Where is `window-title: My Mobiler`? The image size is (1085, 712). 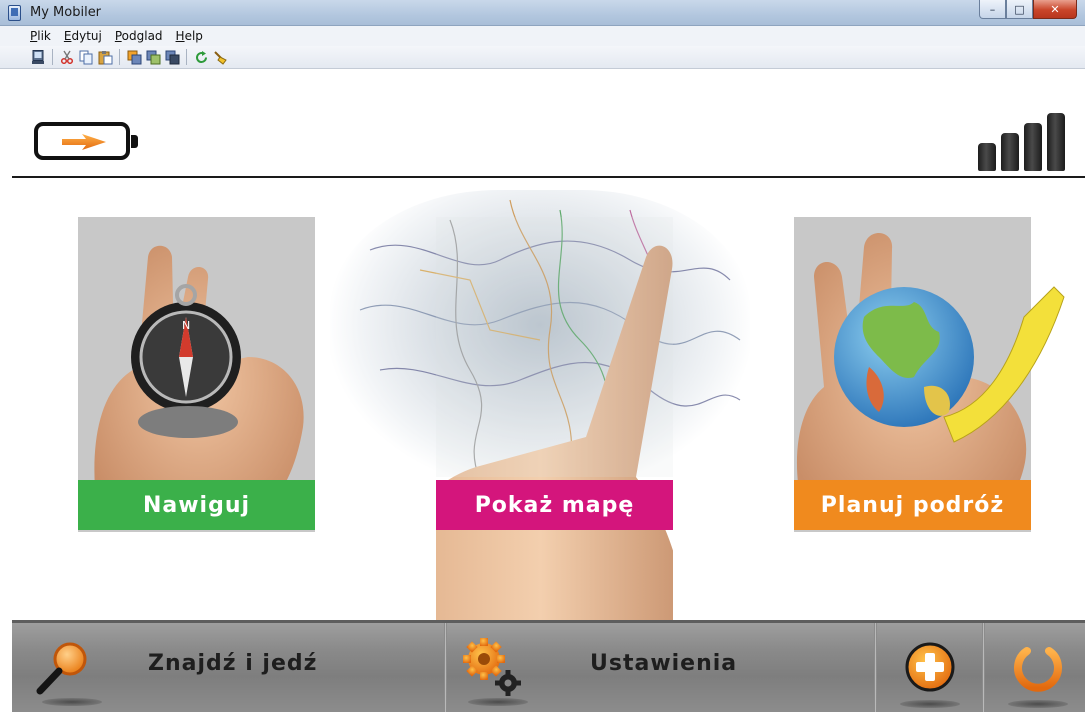 window-title: My Mobiler is located at coordinates (66, 12).